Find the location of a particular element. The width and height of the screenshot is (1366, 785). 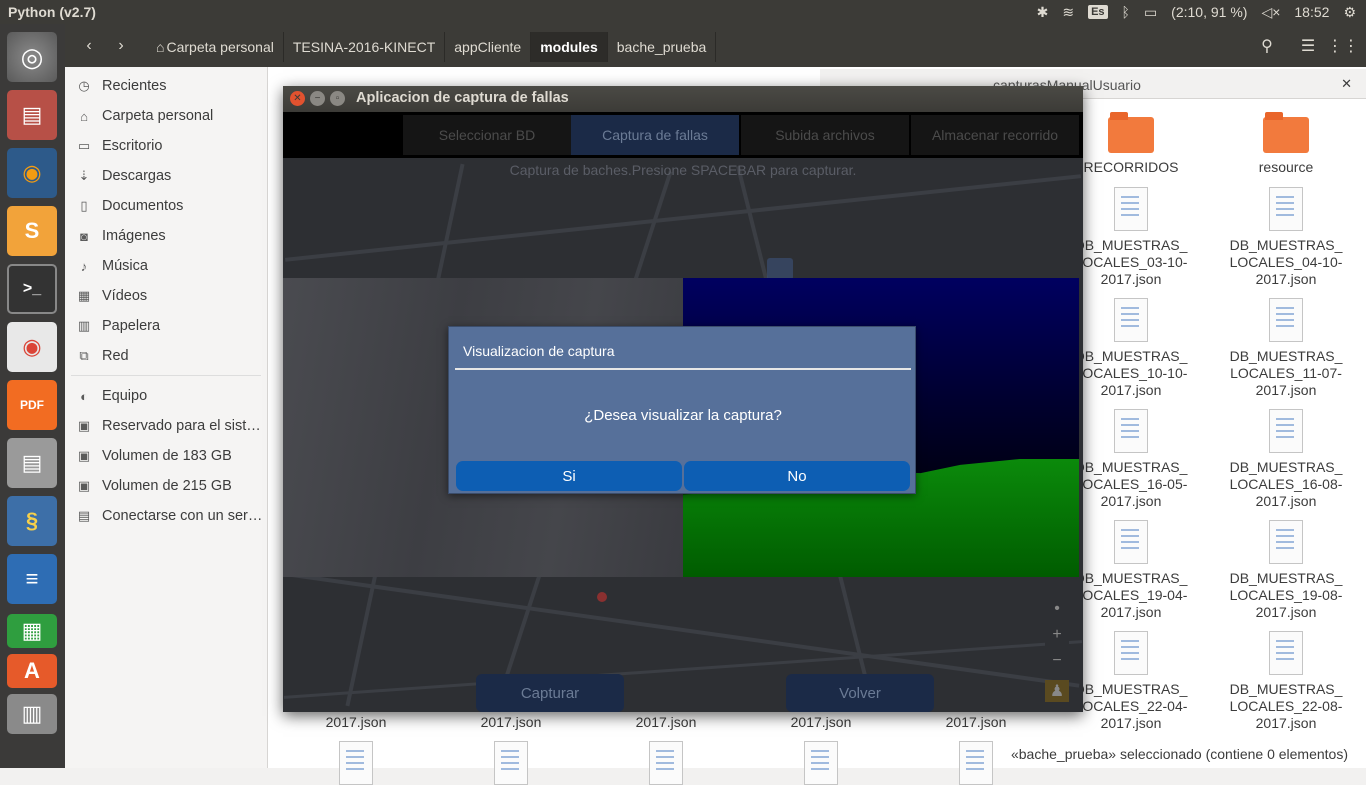

sidebar-item-red: ⧉ Red is located at coordinates (166, 356).